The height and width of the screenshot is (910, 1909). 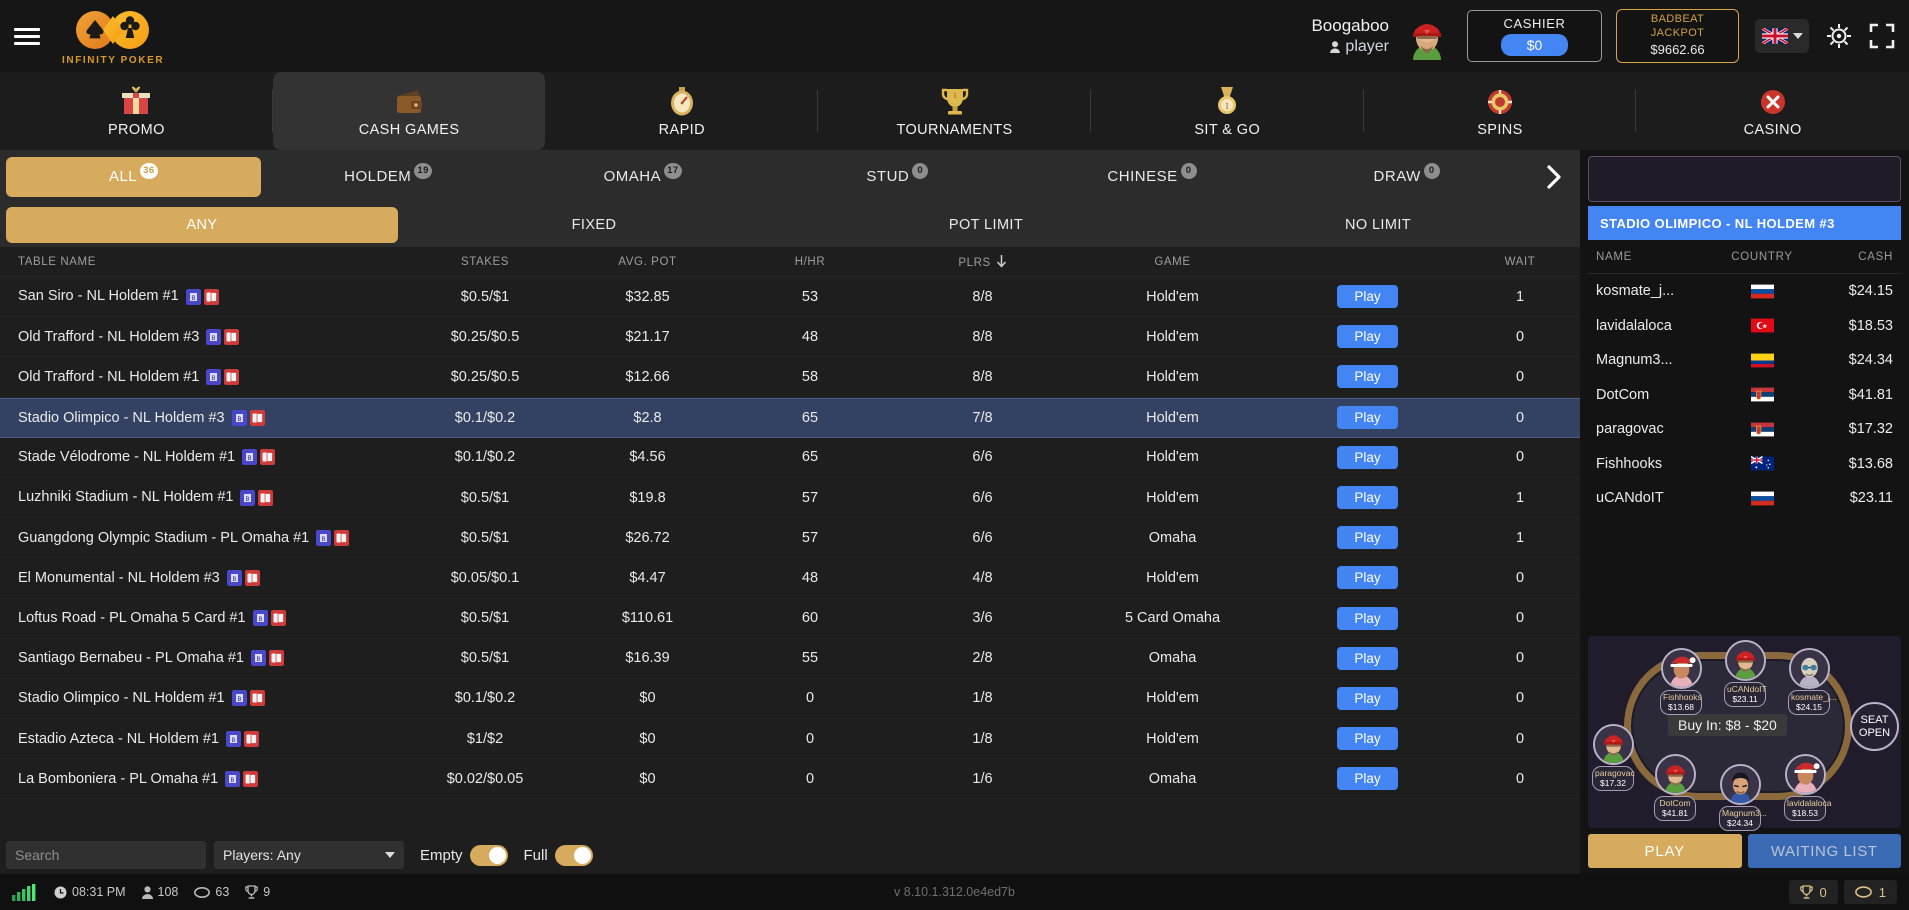 What do you see at coordinates (1227, 111) in the screenshot?
I see `nav-item-sit-and-go: 1 SIT & GO` at bounding box center [1227, 111].